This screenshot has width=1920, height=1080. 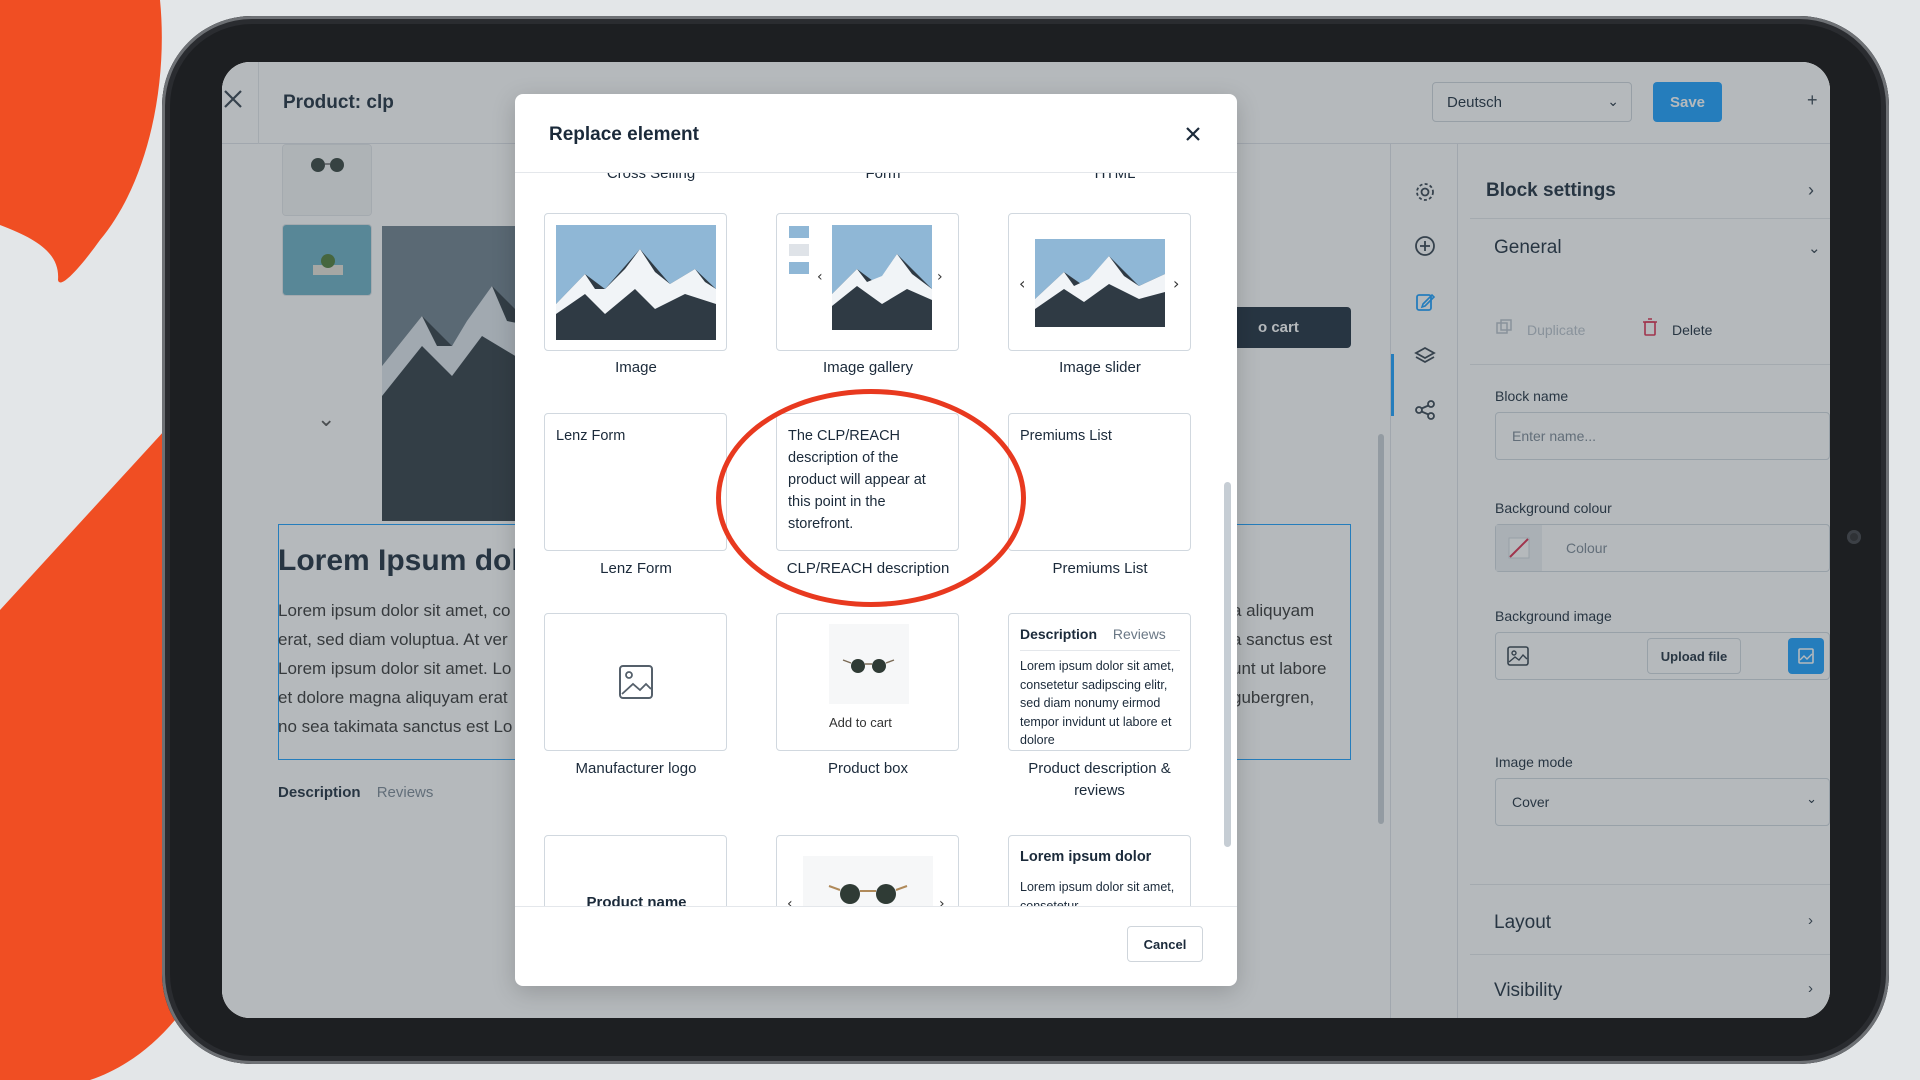 What do you see at coordinates (868, 768) in the screenshot?
I see `element-label: Product box` at bounding box center [868, 768].